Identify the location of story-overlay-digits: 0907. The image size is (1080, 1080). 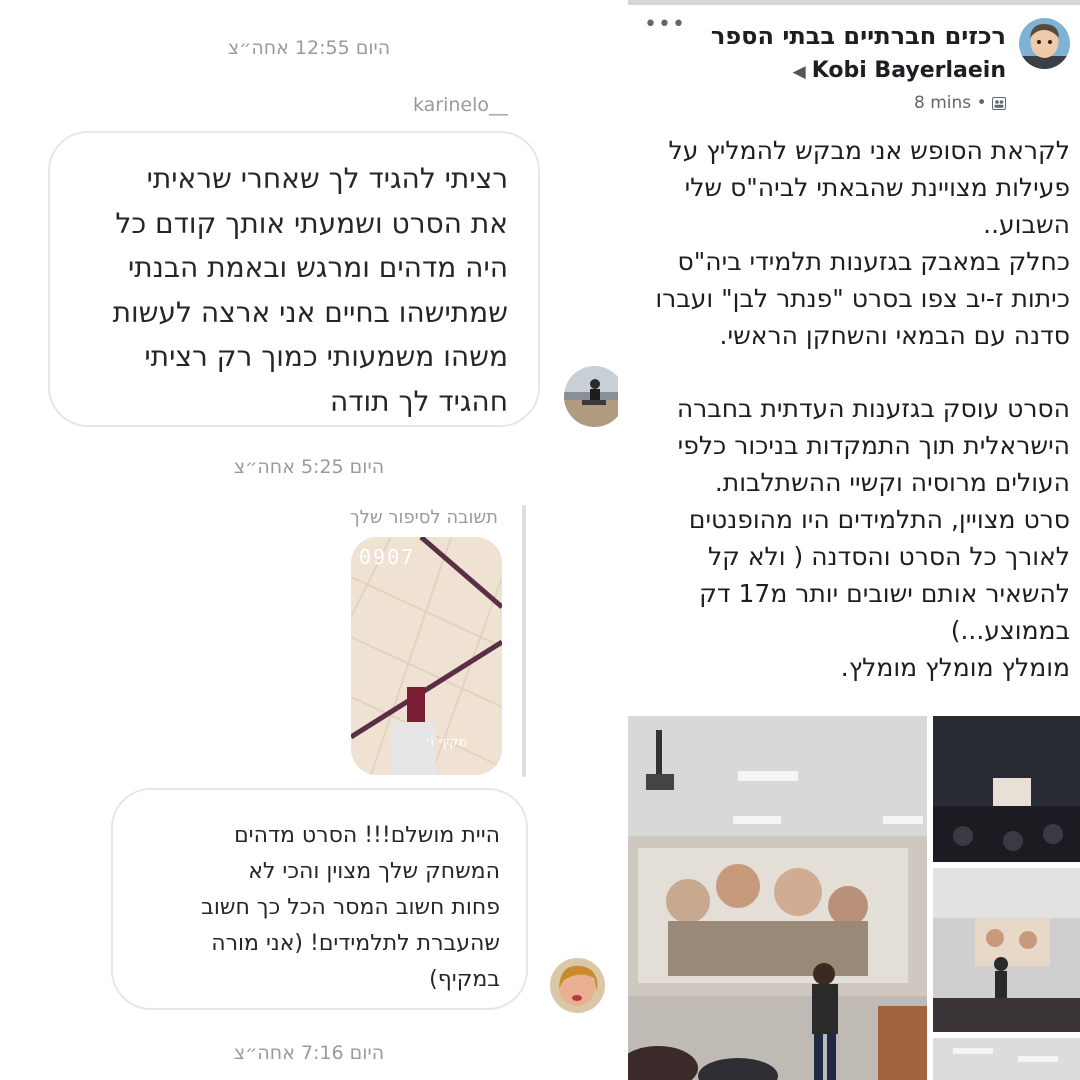
(387, 557).